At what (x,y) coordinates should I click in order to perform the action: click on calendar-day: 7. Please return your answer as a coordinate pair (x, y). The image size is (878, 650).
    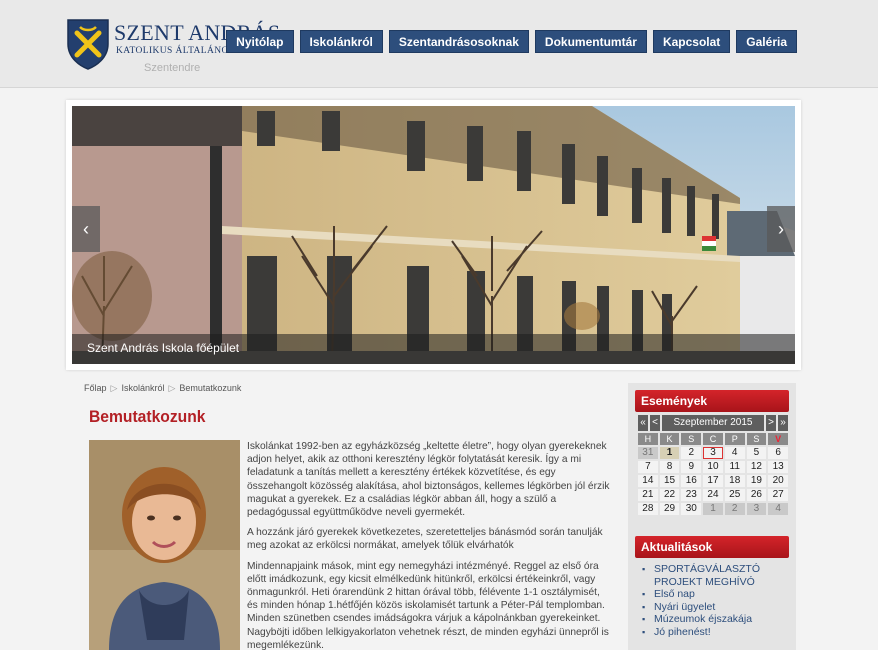
    Looking at the image, I should click on (648, 467).